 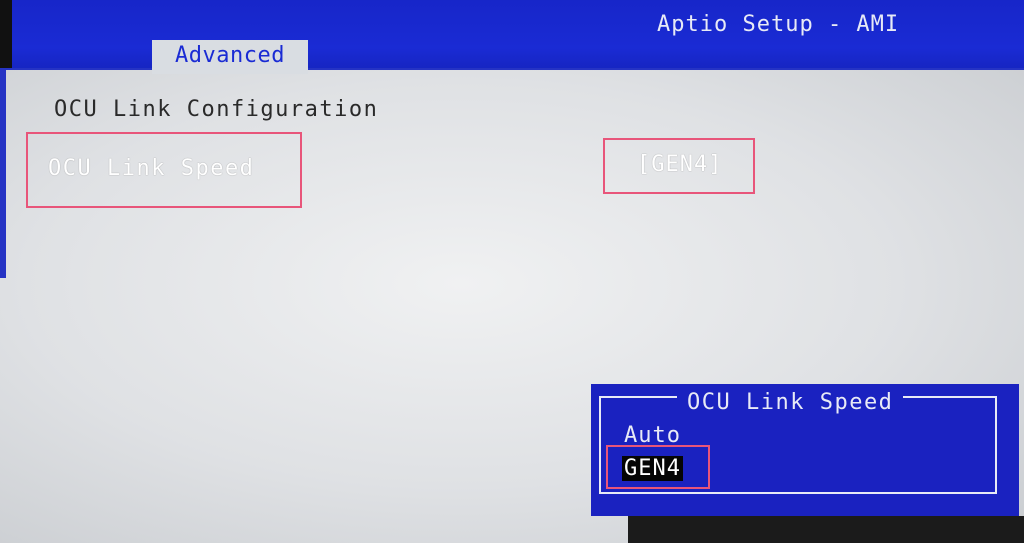 I want to click on tab-advanced: Advanced, so click(x=230, y=57).